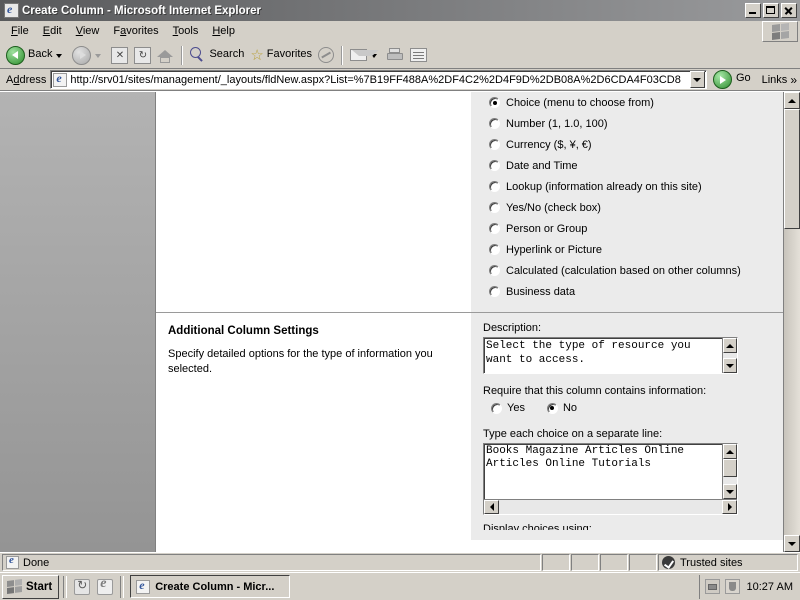 The width and height of the screenshot is (800, 600). I want to click on radio-require-no-icon, so click(552, 408).